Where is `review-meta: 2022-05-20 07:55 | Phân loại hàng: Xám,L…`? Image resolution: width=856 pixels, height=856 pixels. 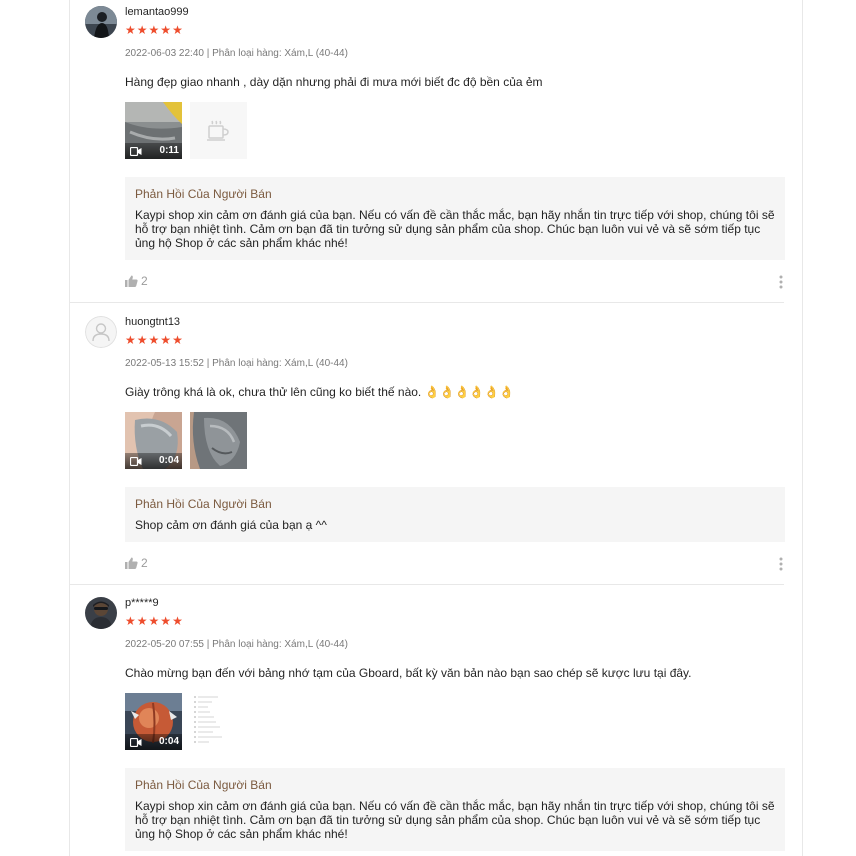 review-meta: 2022-05-20 07:55 | Phân loại hàng: Xám,L… is located at coordinates (236, 644).